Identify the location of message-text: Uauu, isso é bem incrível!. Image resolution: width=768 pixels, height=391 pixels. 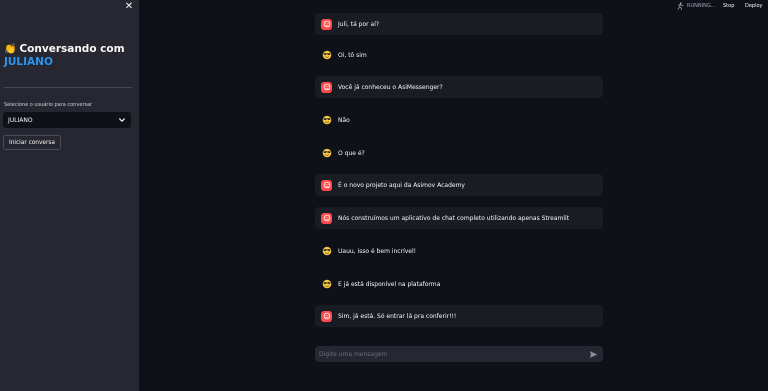
(377, 251).